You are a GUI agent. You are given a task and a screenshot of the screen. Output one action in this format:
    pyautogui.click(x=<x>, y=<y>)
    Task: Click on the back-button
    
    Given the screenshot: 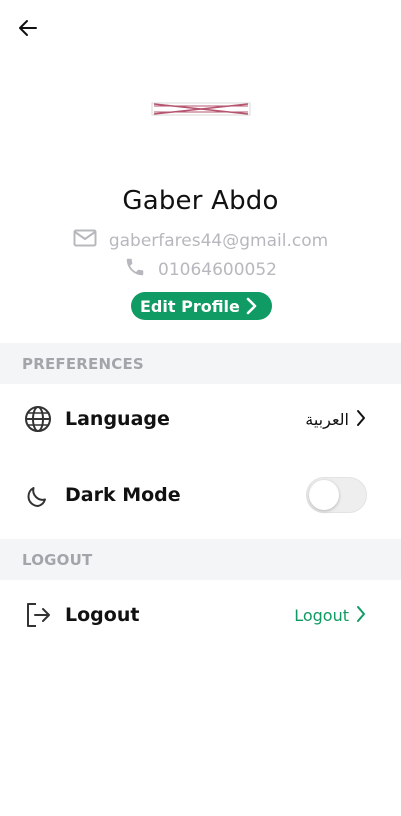 What is the action you would take?
    pyautogui.click(x=28, y=30)
    